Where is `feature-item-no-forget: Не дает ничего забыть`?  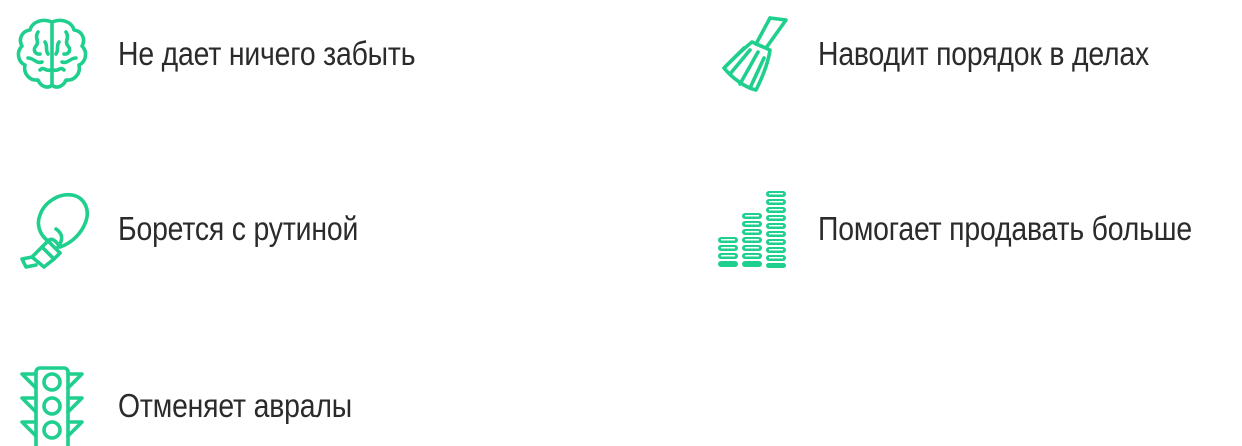
feature-item-no-forget: Не дает ничего забыть is located at coordinates (312, 54).